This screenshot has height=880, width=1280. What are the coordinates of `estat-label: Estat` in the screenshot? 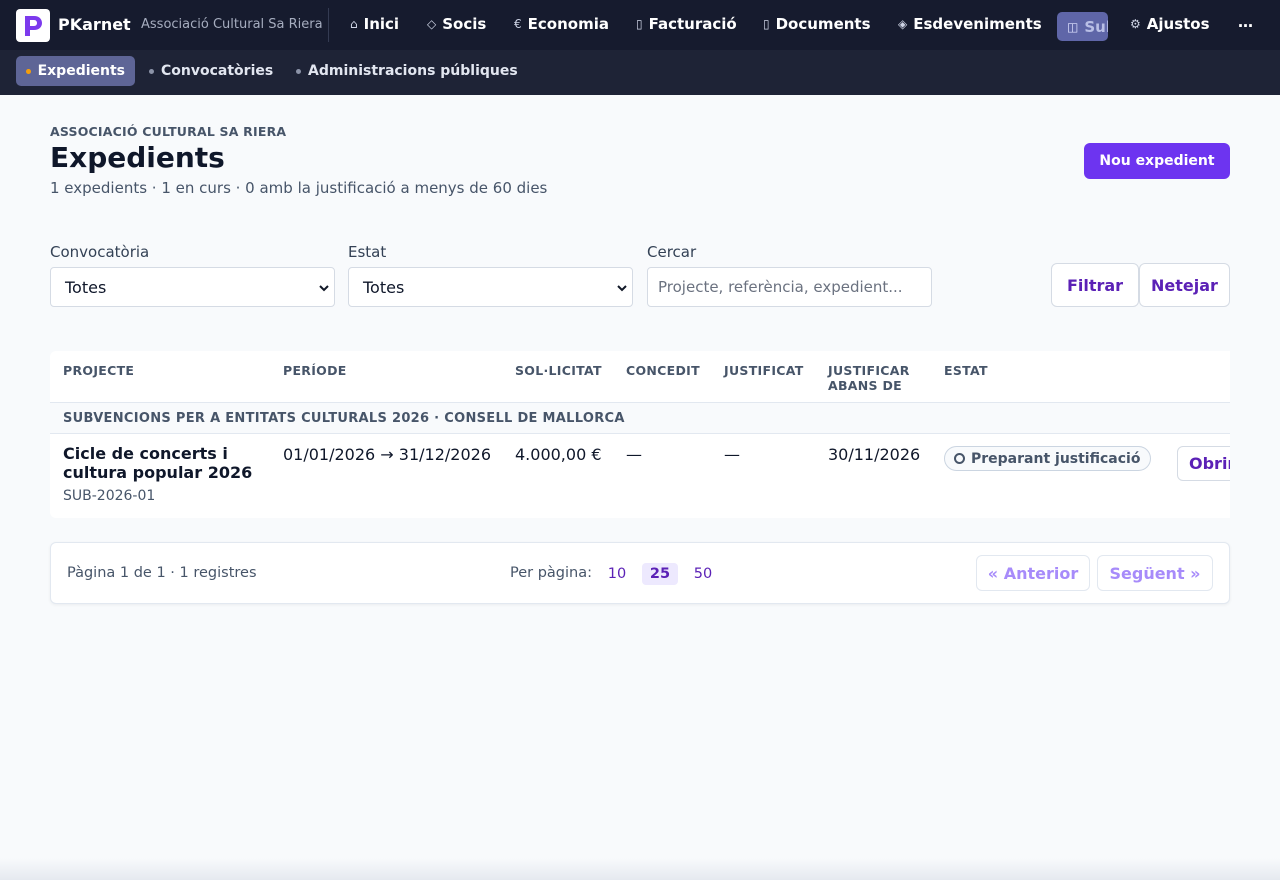 It's located at (367, 252).